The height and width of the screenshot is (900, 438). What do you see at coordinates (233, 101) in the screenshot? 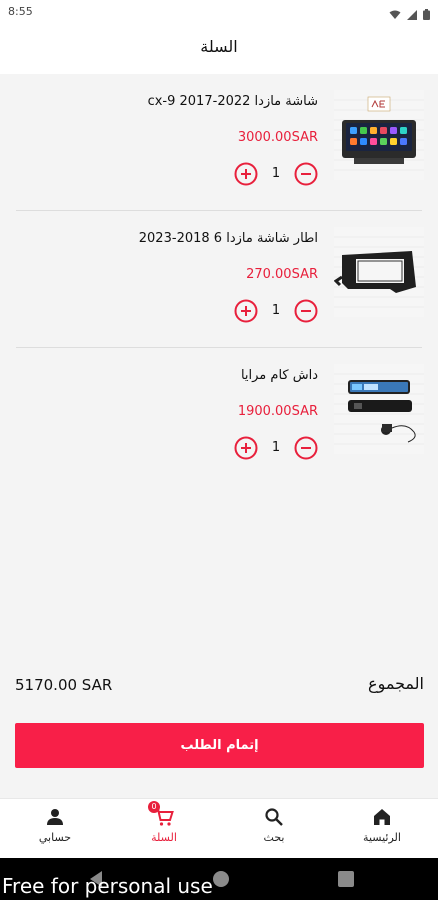
I see `product-name: شاشة مازدا 2022-2017 cx-9` at bounding box center [233, 101].